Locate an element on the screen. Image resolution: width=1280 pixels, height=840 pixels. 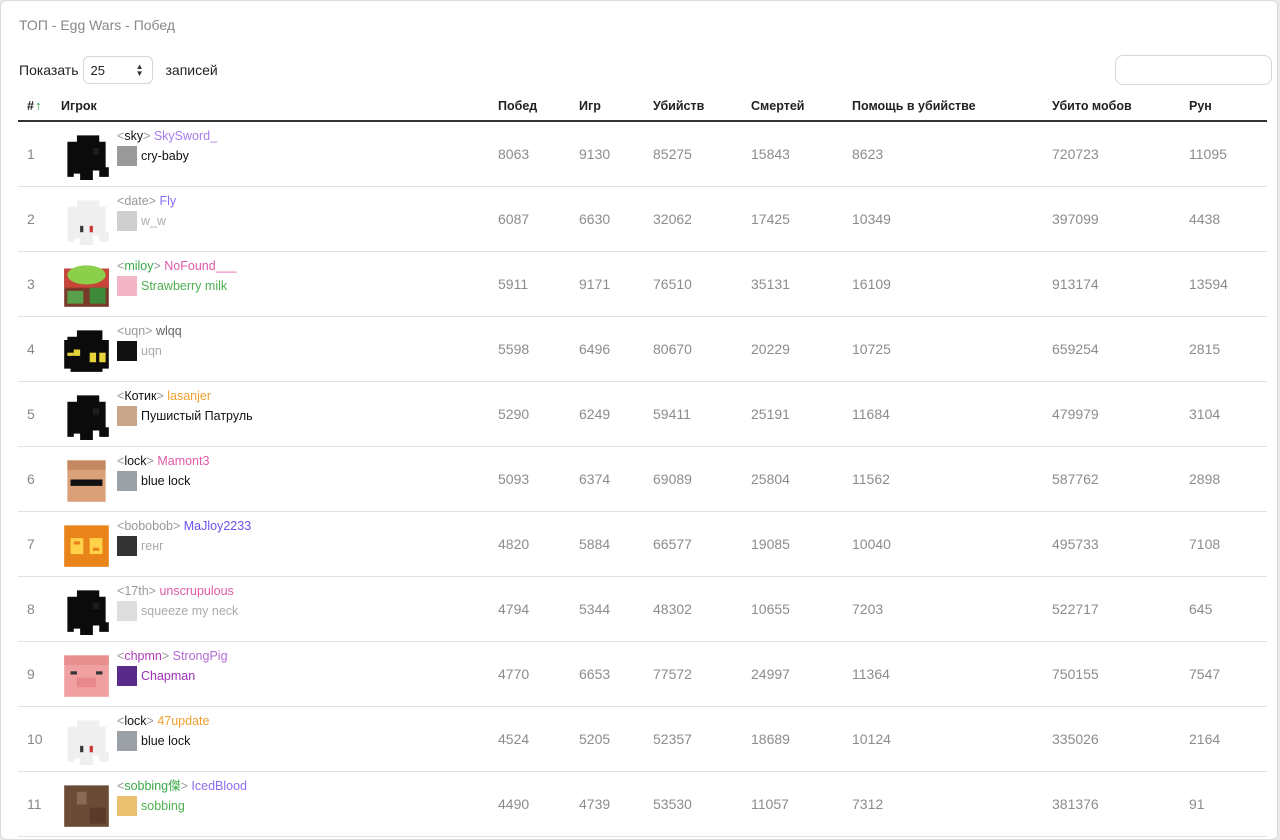
player-cell: <miloy> NoFound___ Strawberry milk is located at coordinates (279, 284).